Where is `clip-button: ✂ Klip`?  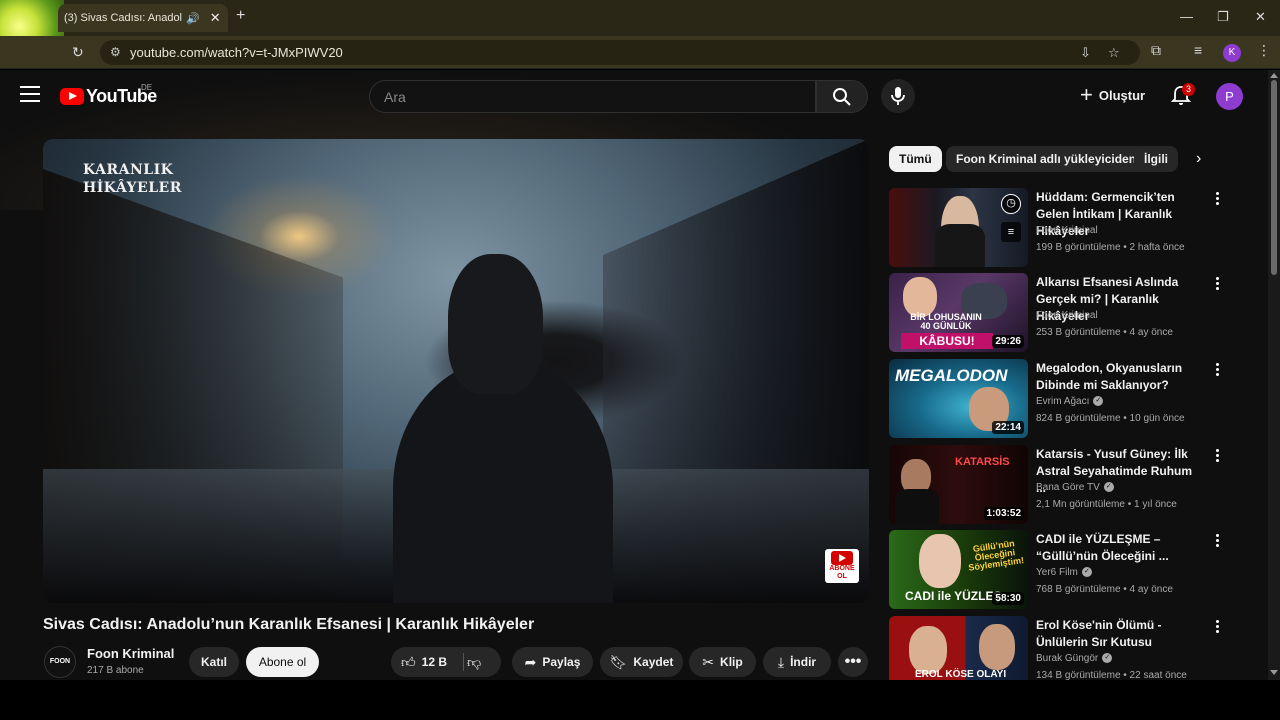 clip-button: ✂ Klip is located at coordinates (722, 662).